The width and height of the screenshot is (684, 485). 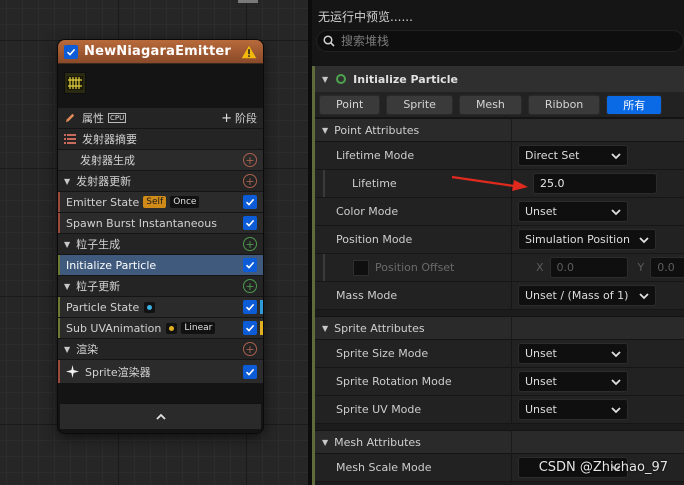 What do you see at coordinates (564, 104) in the screenshot?
I see `tab-ribbon: Ribbon` at bounding box center [564, 104].